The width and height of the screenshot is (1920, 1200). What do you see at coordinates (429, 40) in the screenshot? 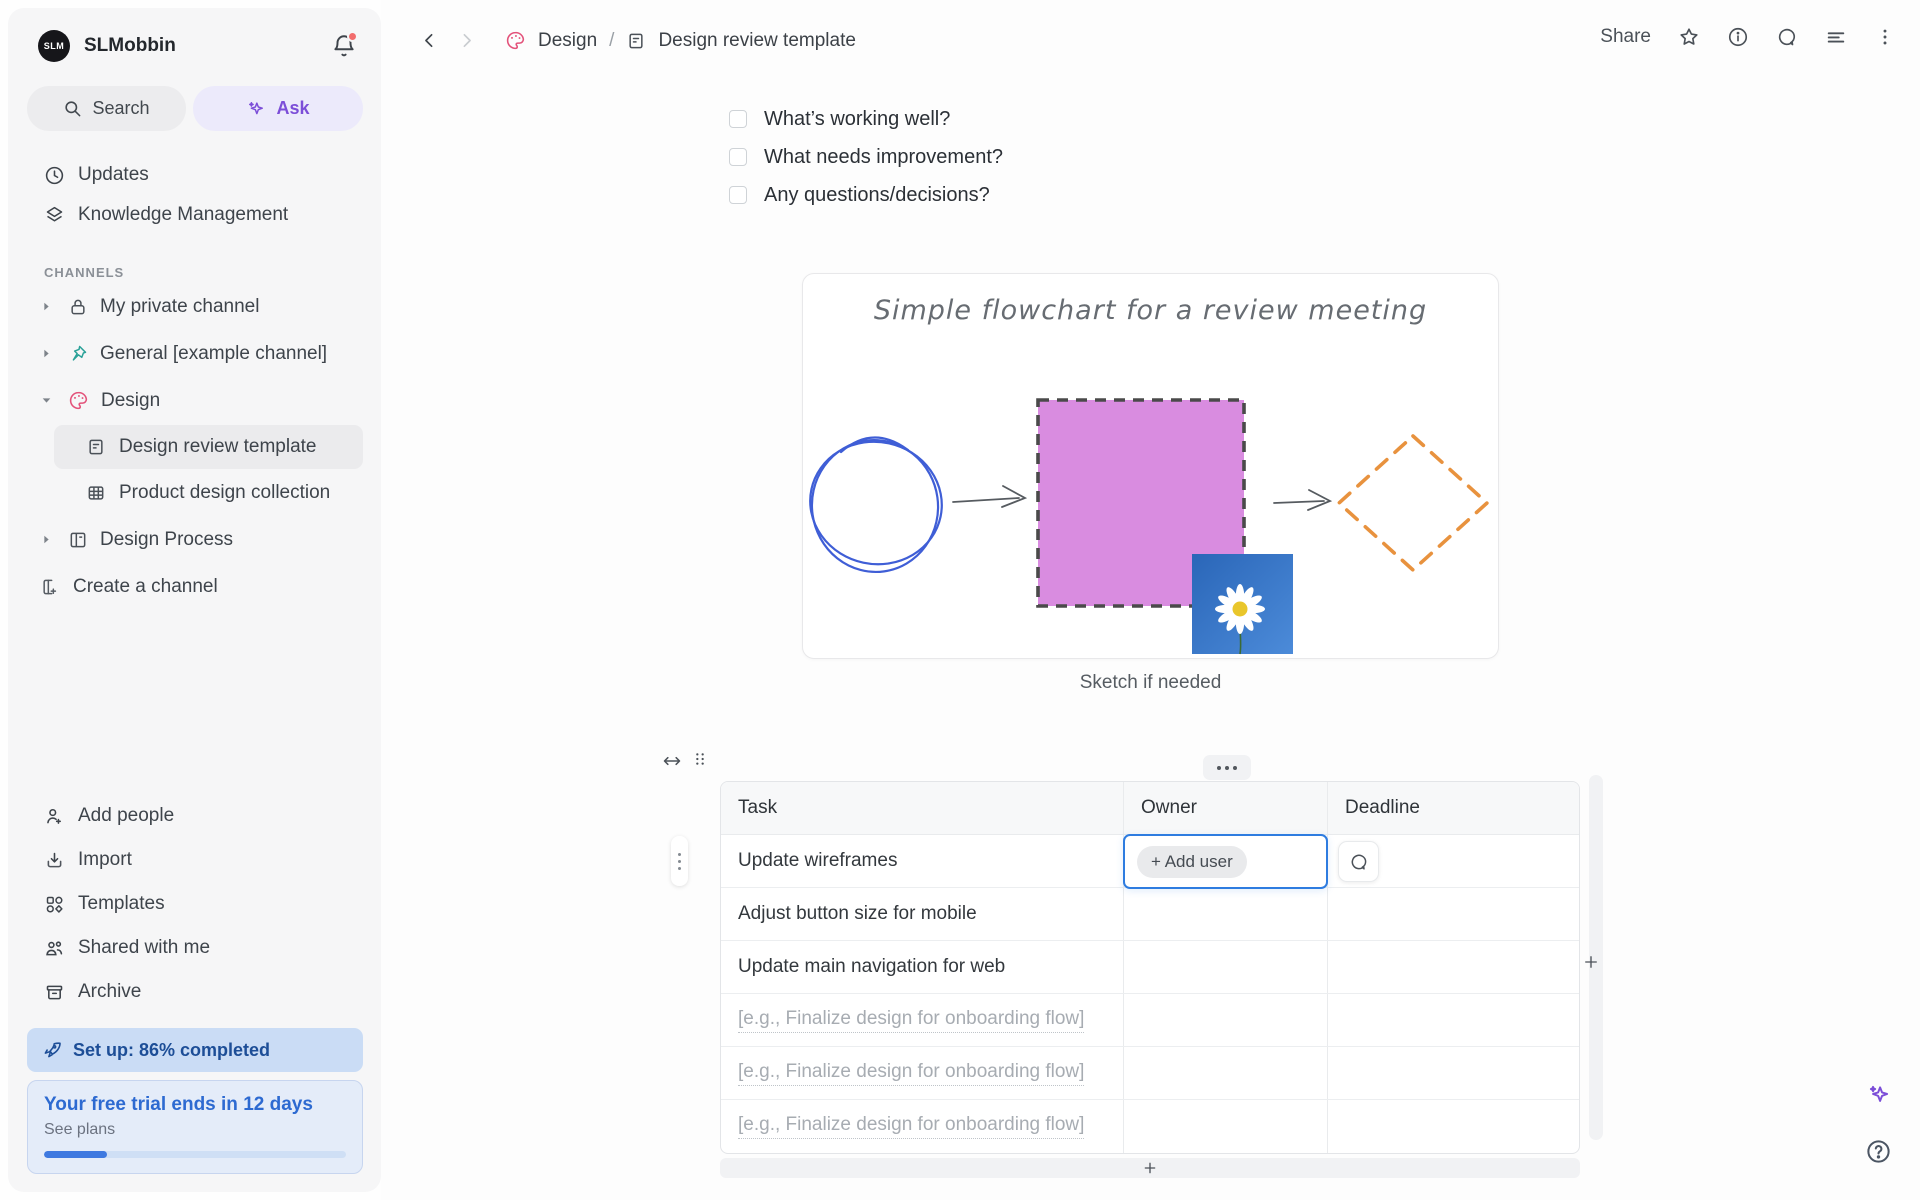
I see `back-button` at bounding box center [429, 40].